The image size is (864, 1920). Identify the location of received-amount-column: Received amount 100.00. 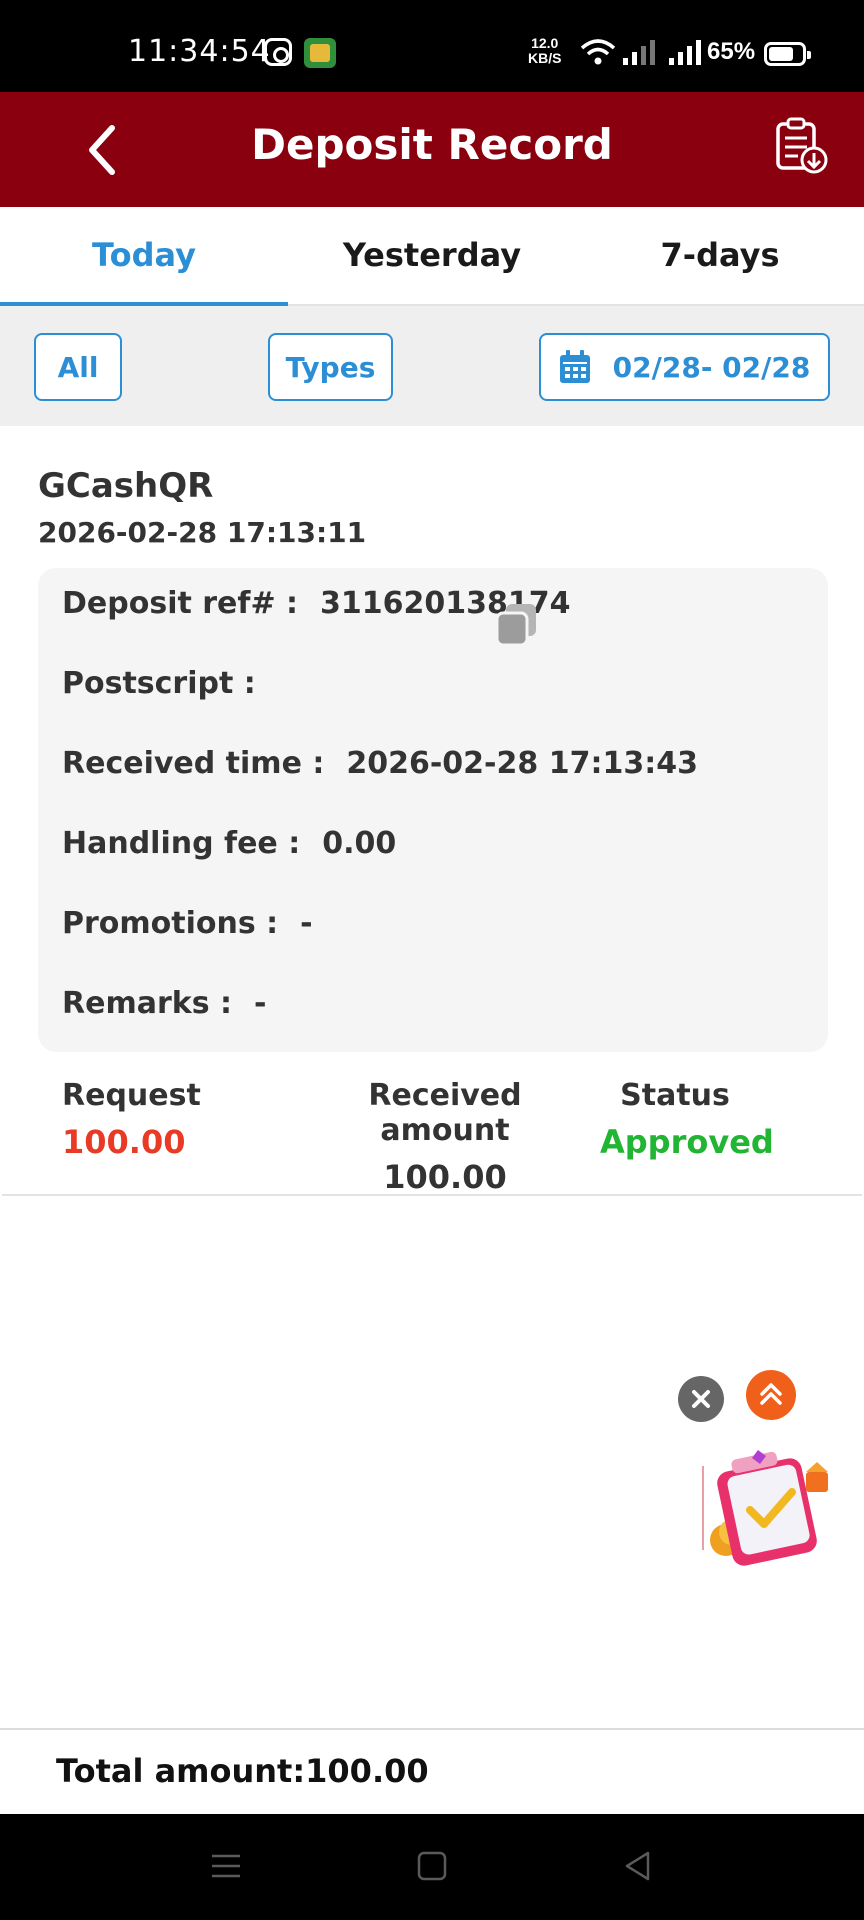
(445, 1137).